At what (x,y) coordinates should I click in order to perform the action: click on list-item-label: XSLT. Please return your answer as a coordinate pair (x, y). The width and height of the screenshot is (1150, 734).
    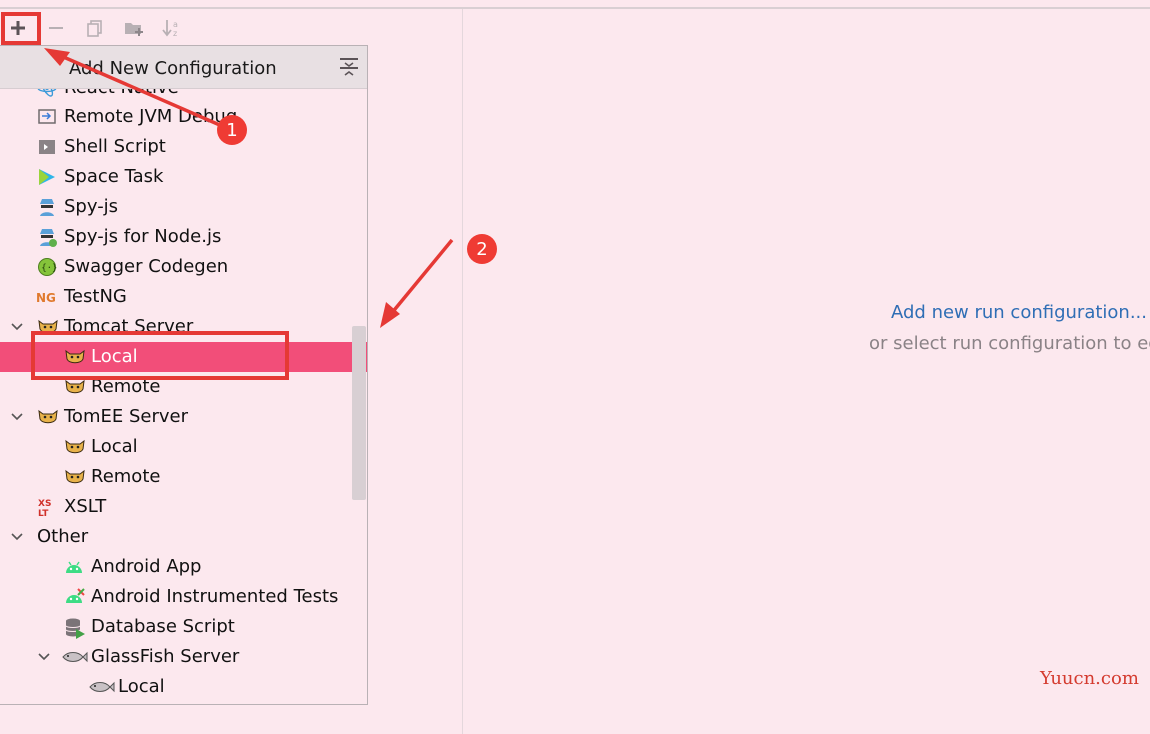
    Looking at the image, I should click on (85, 506).